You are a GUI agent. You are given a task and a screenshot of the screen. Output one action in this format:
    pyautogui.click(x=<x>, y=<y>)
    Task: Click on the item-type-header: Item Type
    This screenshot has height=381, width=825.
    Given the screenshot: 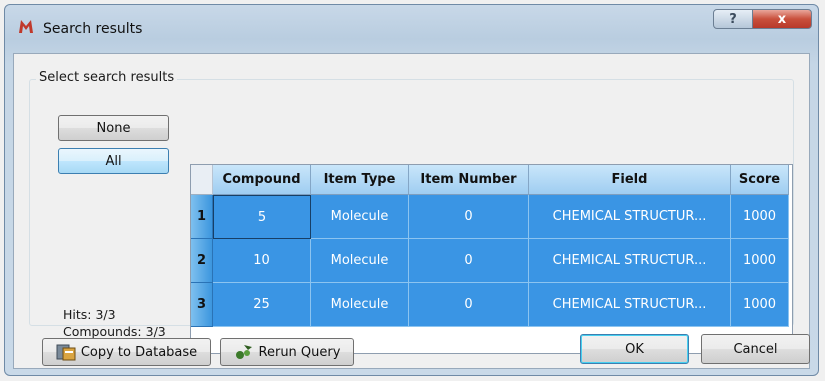 What is the action you would take?
    pyautogui.click(x=360, y=180)
    